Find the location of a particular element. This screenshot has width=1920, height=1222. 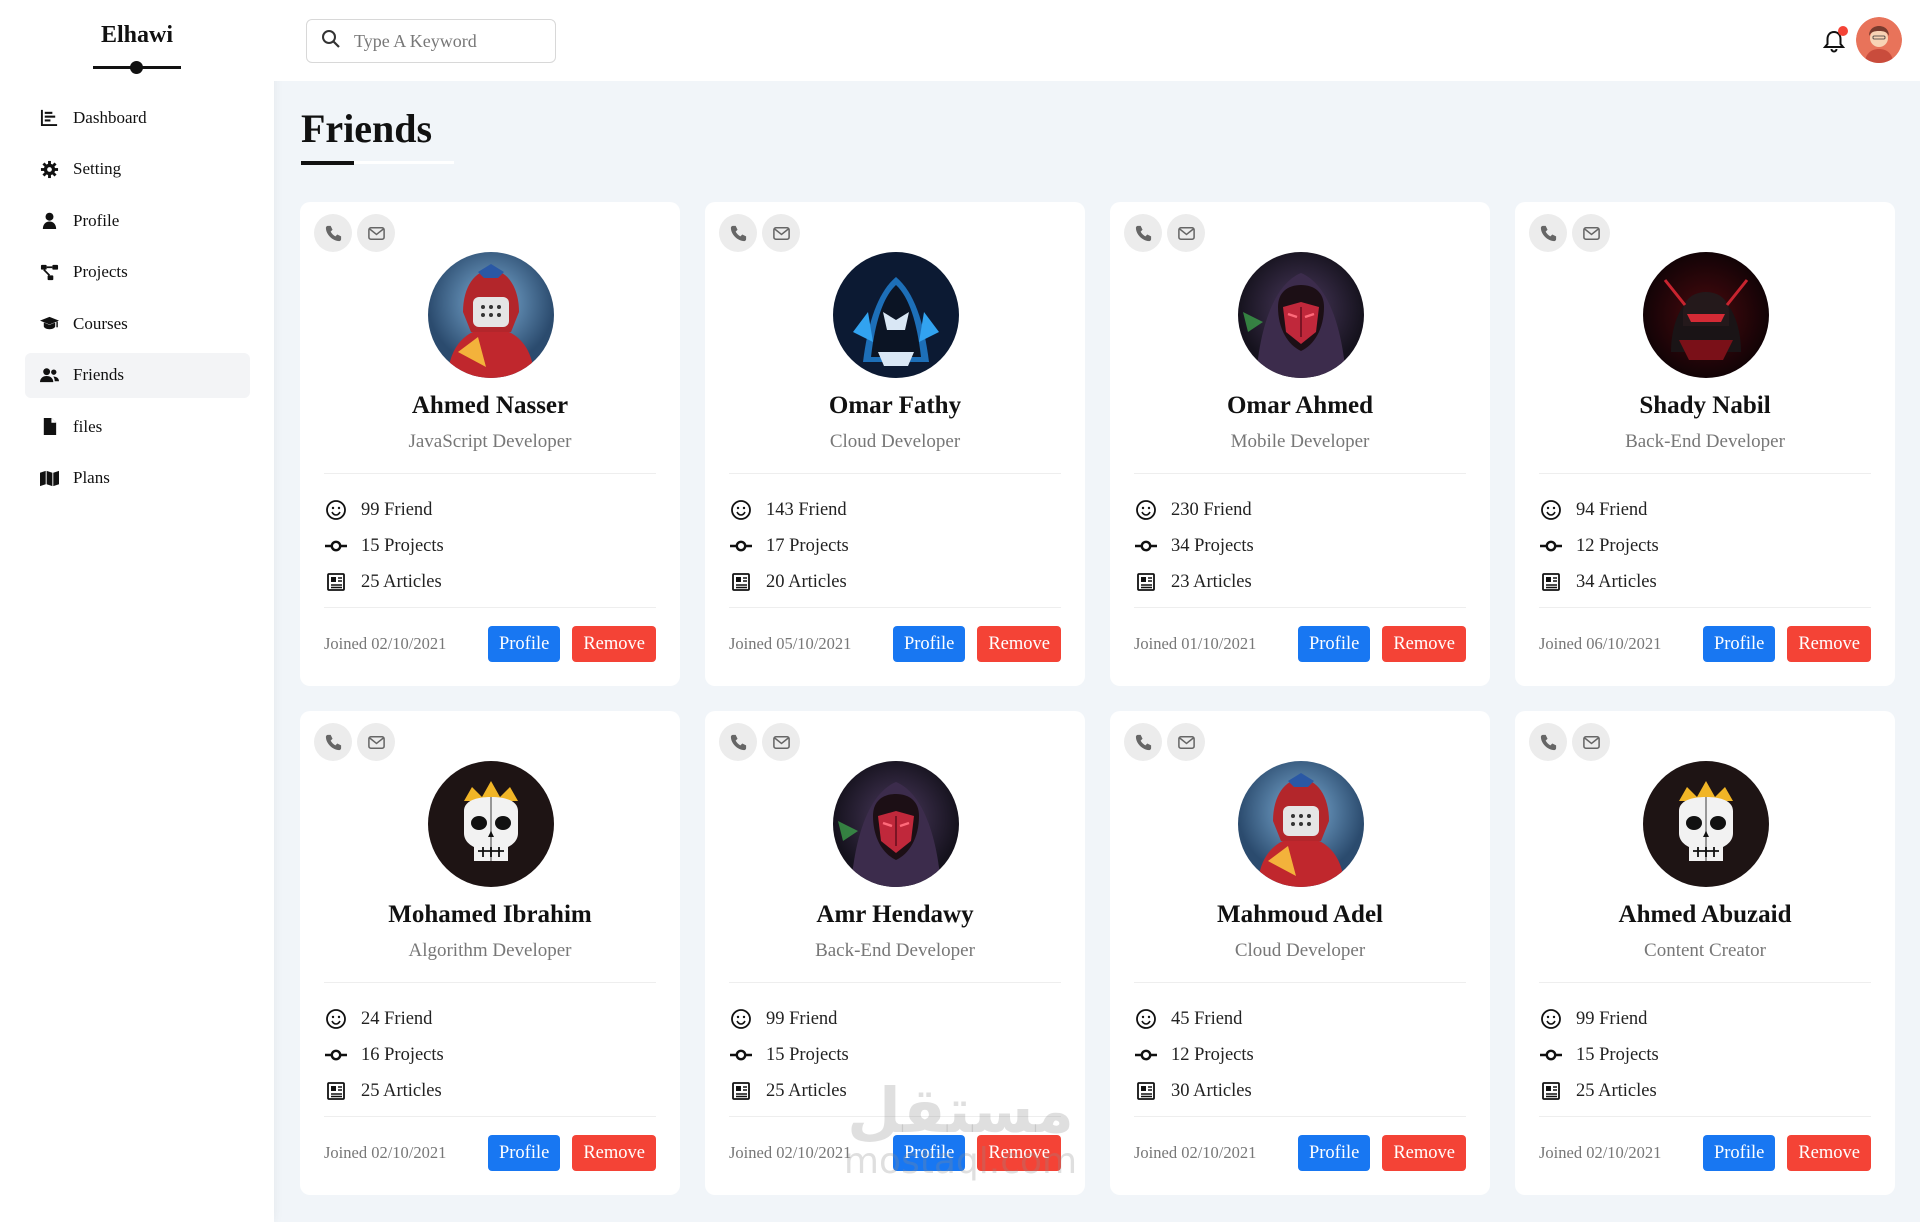

article-count-text: 20 Articles is located at coordinates (806, 581).